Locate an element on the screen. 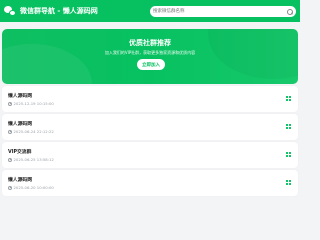 The width and height of the screenshot is (320, 240). banner-description: 加入我们的VIP社群，获取更多独家资源和优质内容 is located at coordinates (150, 52).